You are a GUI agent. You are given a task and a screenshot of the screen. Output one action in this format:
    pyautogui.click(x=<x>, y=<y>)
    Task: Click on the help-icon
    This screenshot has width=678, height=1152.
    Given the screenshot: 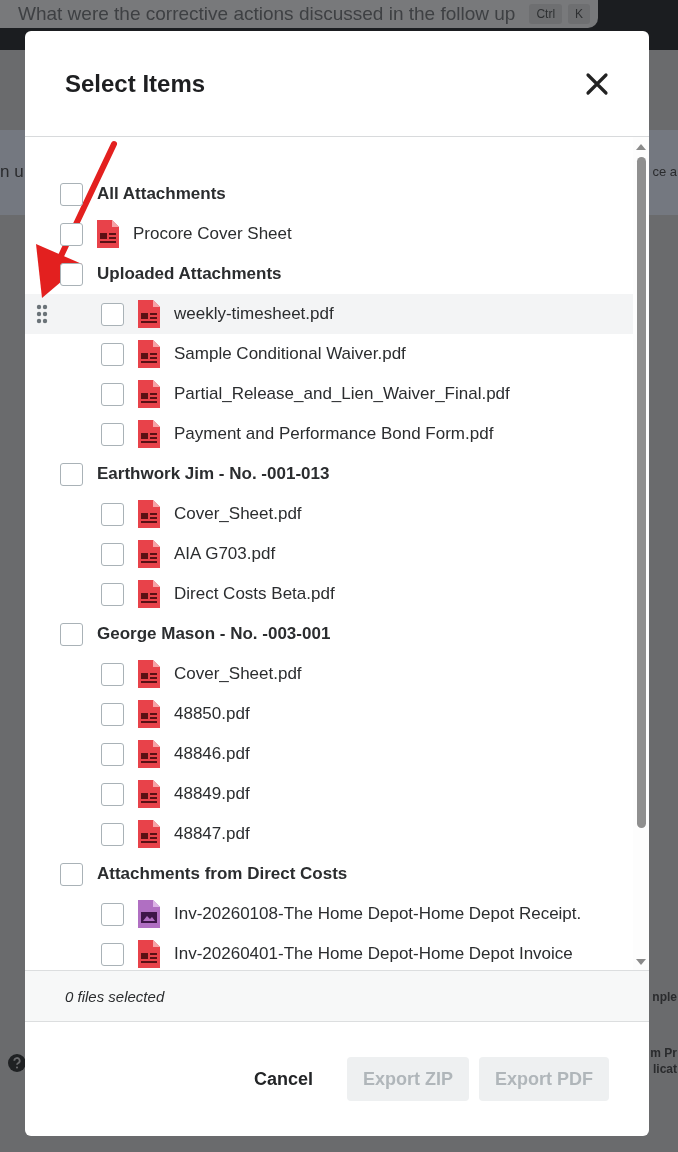 What is the action you would take?
    pyautogui.click(x=17, y=1063)
    